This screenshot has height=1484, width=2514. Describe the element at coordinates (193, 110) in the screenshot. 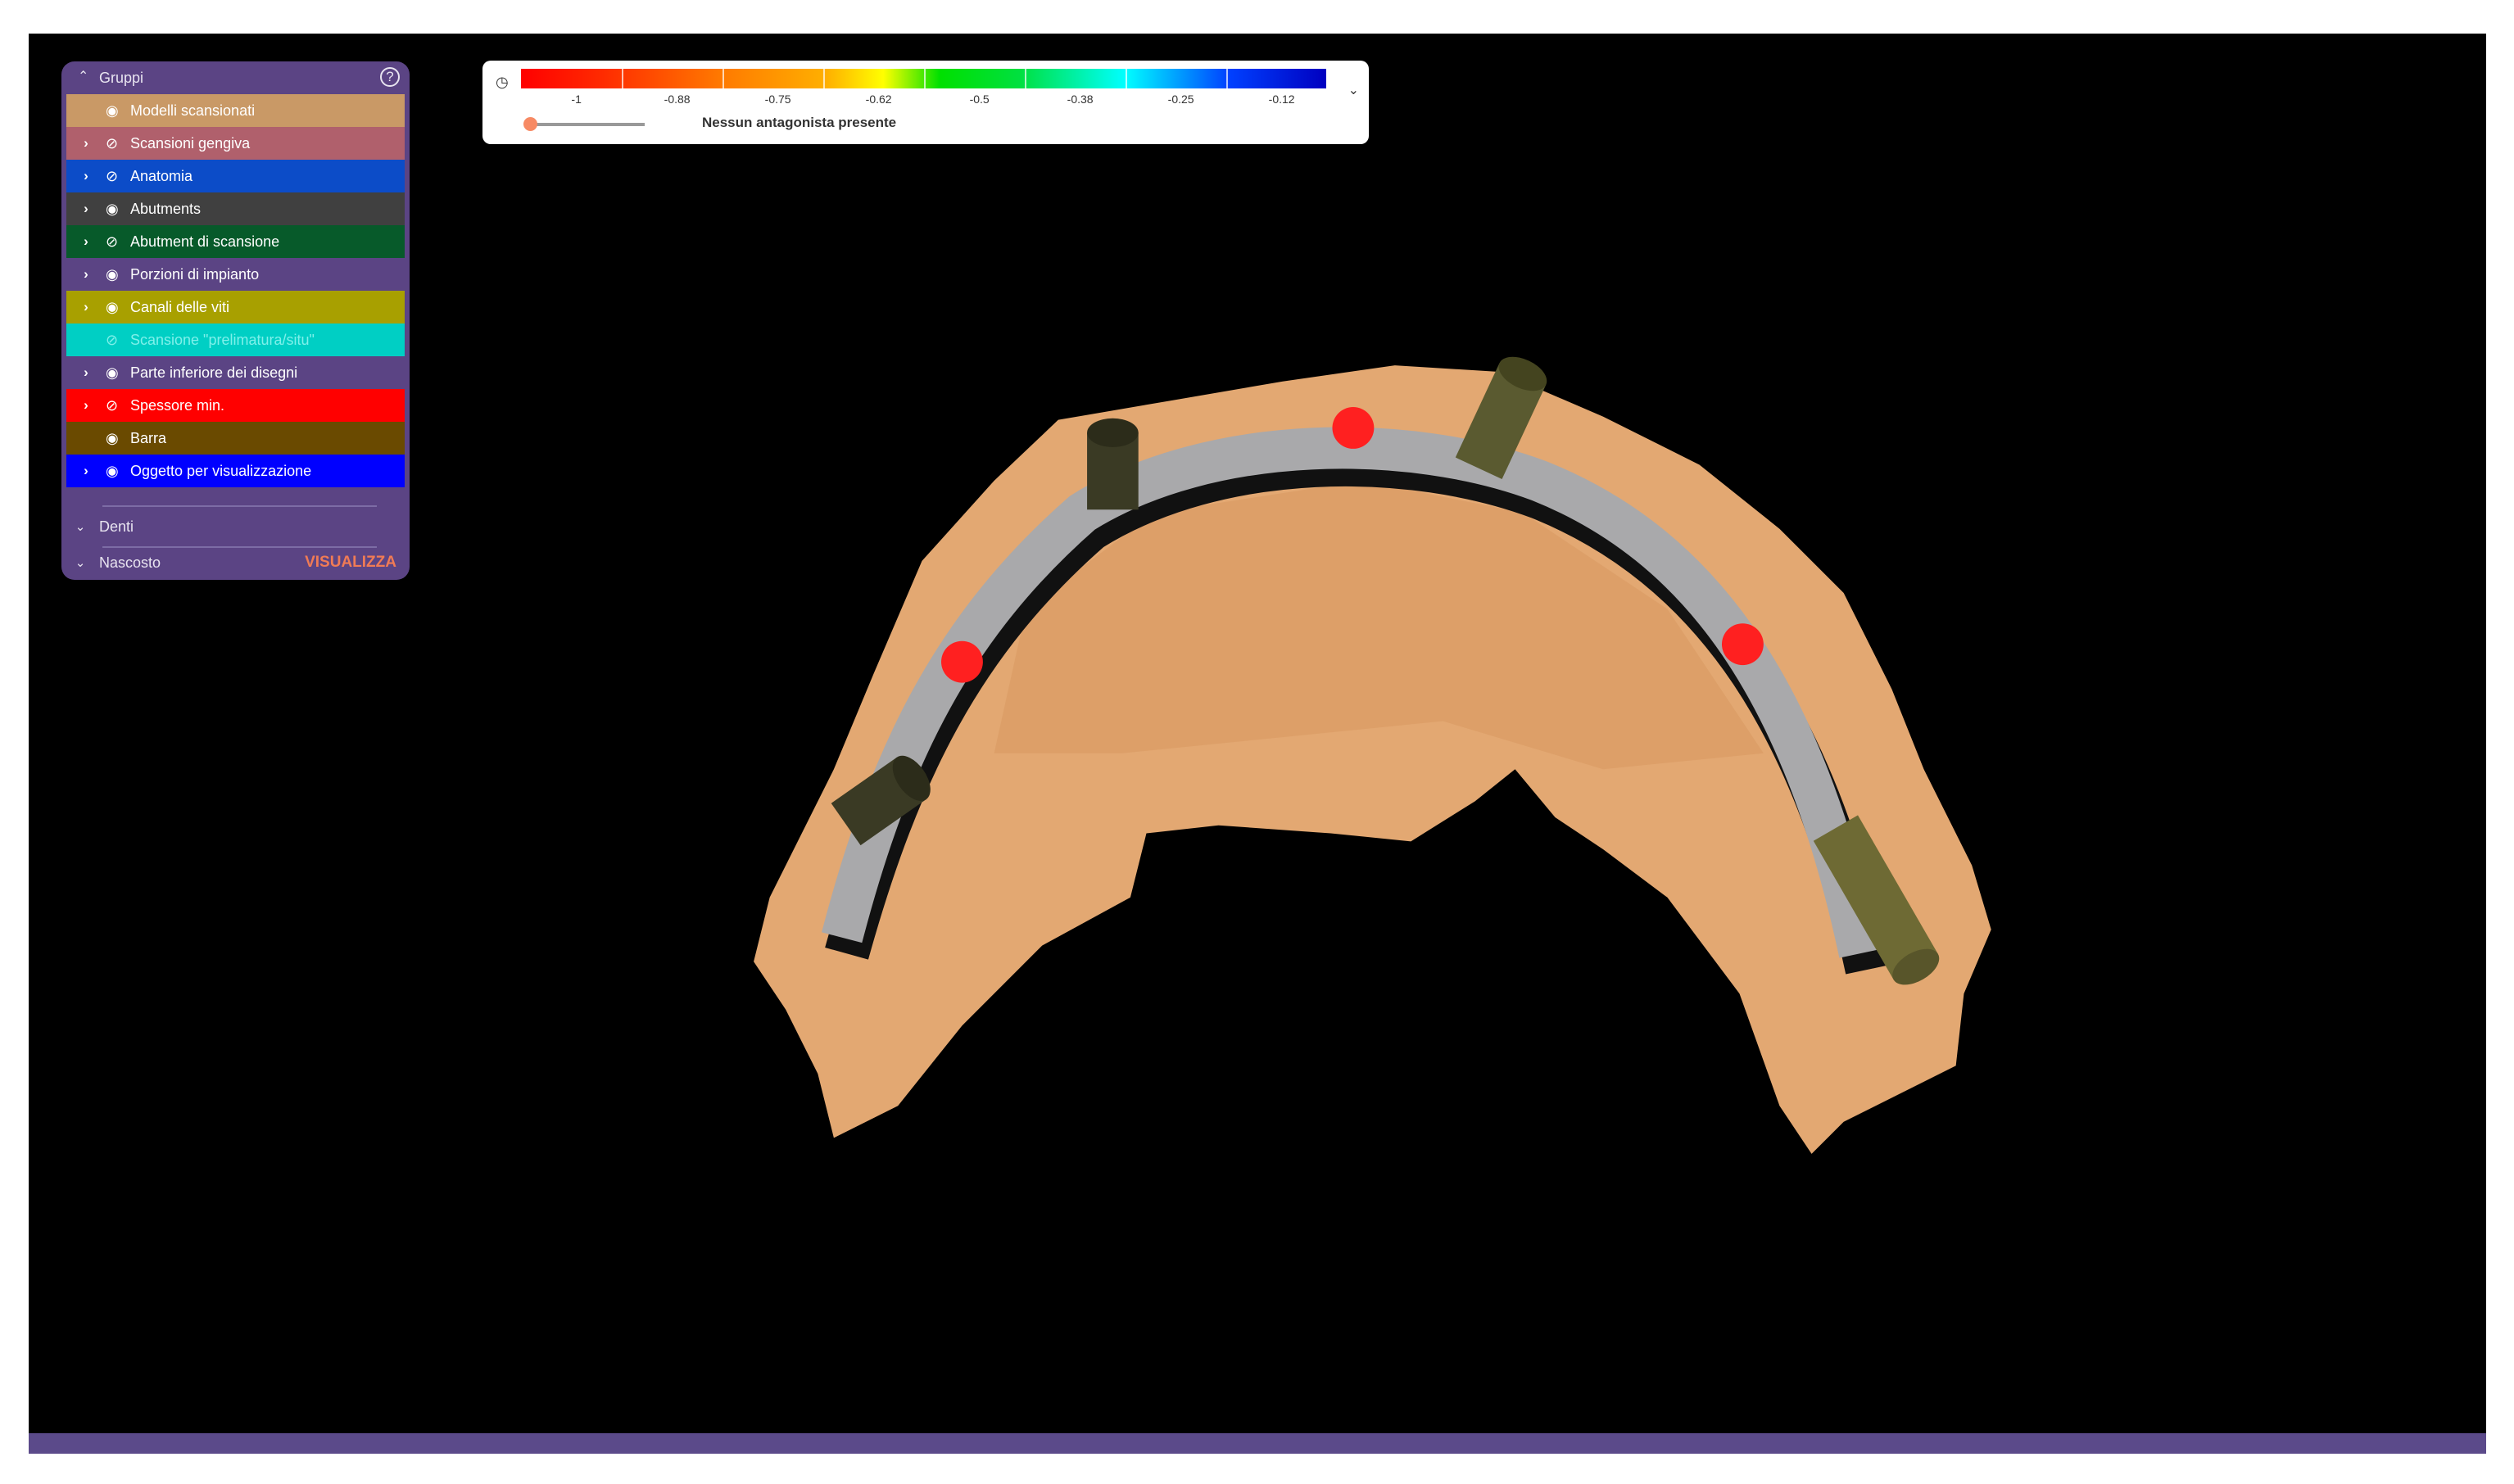

I see `group-label: Modelli scansionati` at that location.